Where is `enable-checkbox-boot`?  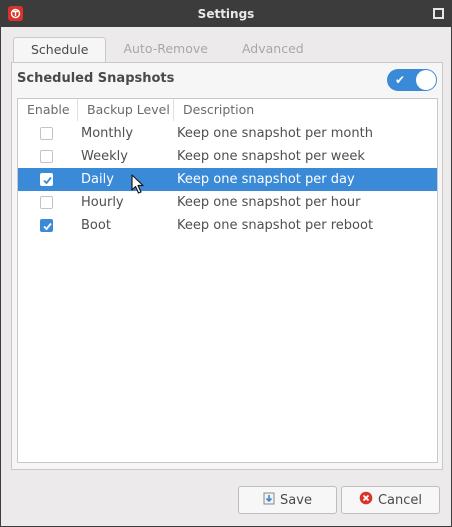
enable-checkbox-boot is located at coordinates (46, 225).